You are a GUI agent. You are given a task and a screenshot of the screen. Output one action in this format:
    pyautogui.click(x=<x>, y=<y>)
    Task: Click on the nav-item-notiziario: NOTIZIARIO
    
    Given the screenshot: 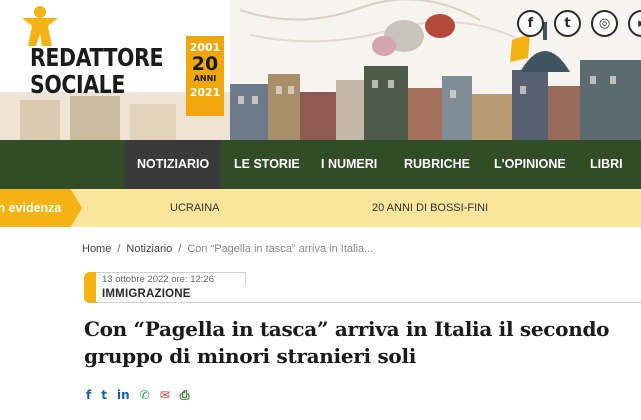 What is the action you would take?
    pyautogui.click(x=173, y=164)
    